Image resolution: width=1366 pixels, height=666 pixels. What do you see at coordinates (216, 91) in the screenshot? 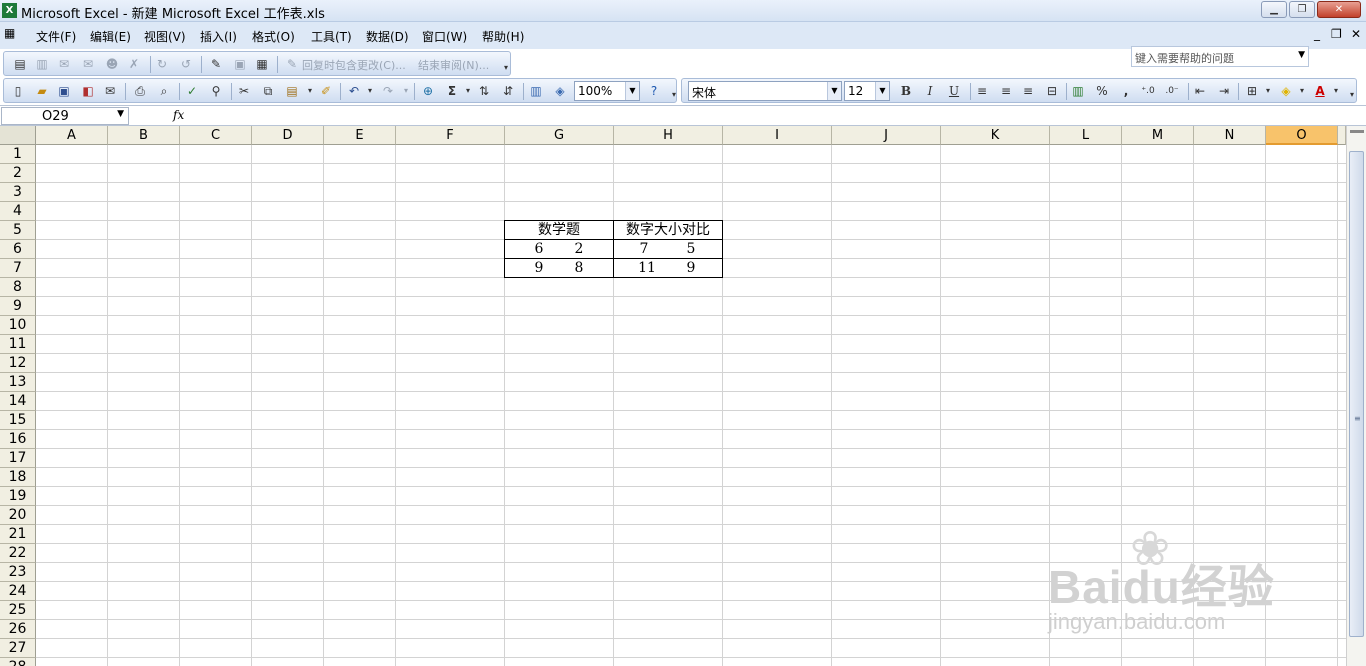
I see `research-icon: ⚲` at bounding box center [216, 91].